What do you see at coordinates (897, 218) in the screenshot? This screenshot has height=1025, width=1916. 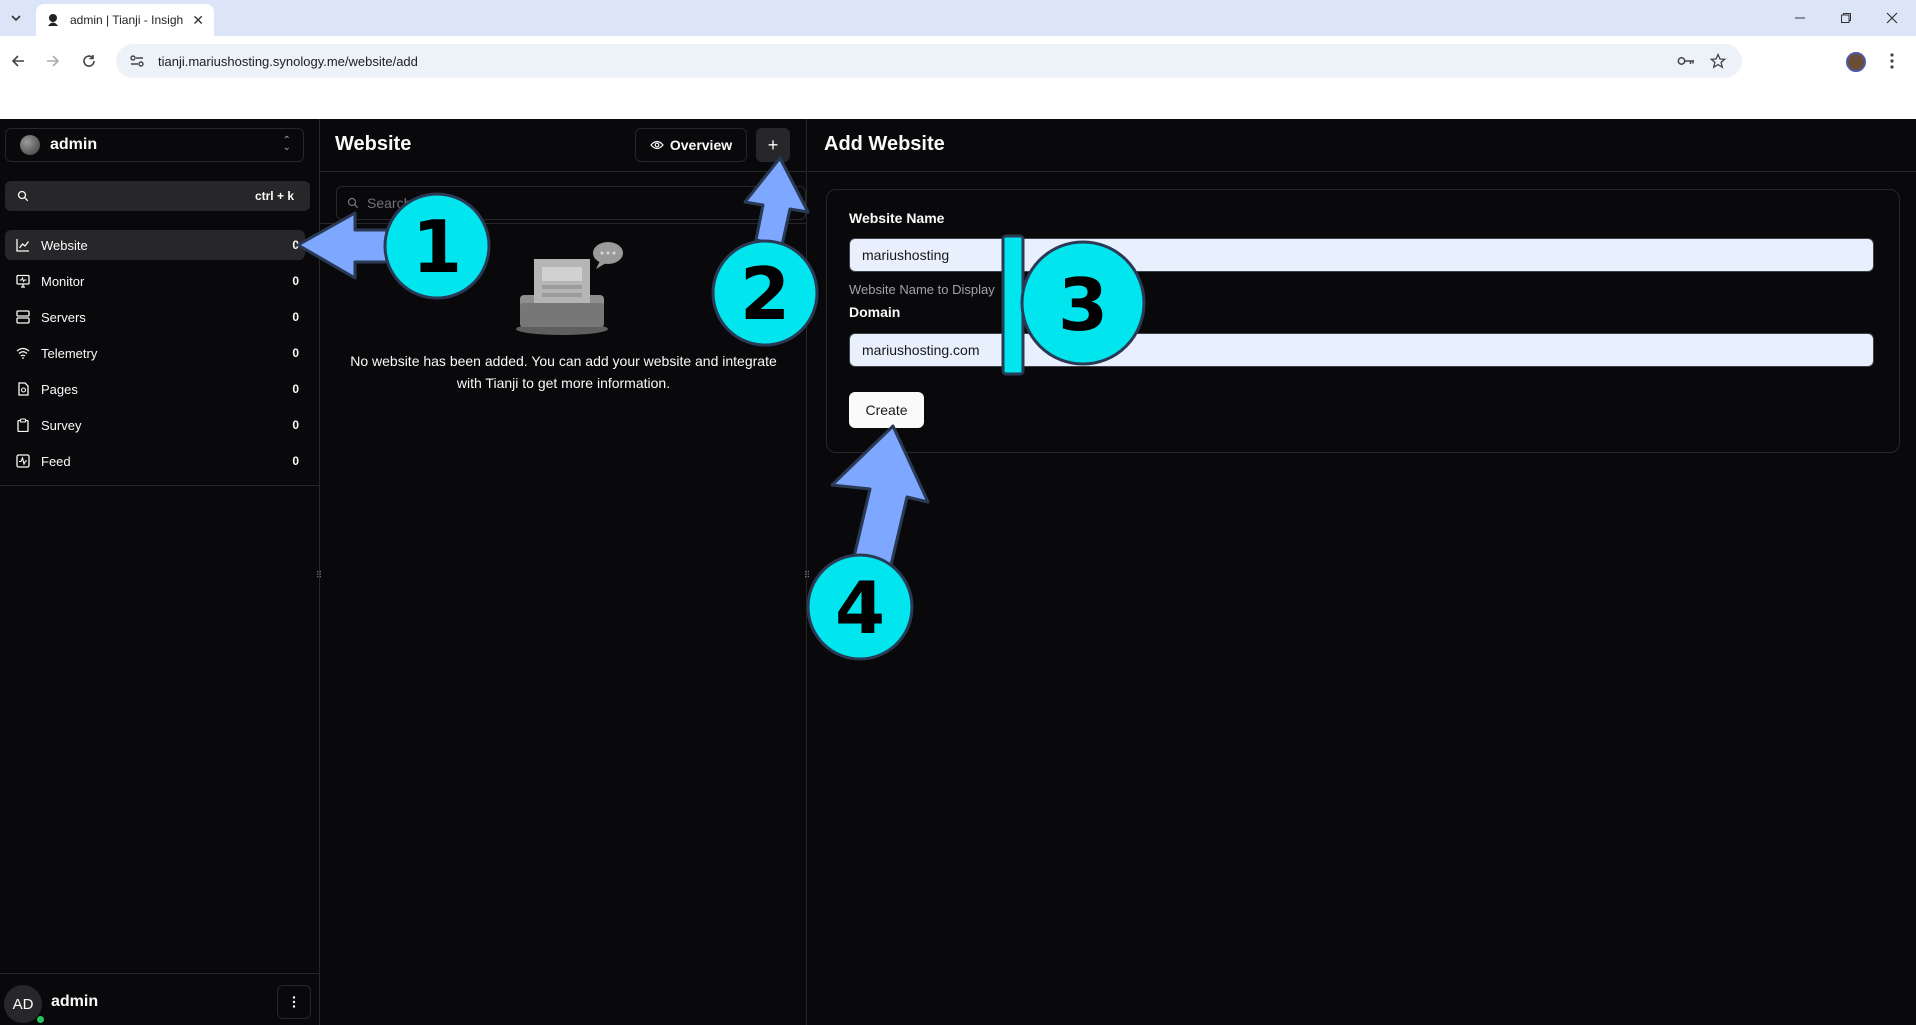 I see `website-name-label: Website Name` at bounding box center [897, 218].